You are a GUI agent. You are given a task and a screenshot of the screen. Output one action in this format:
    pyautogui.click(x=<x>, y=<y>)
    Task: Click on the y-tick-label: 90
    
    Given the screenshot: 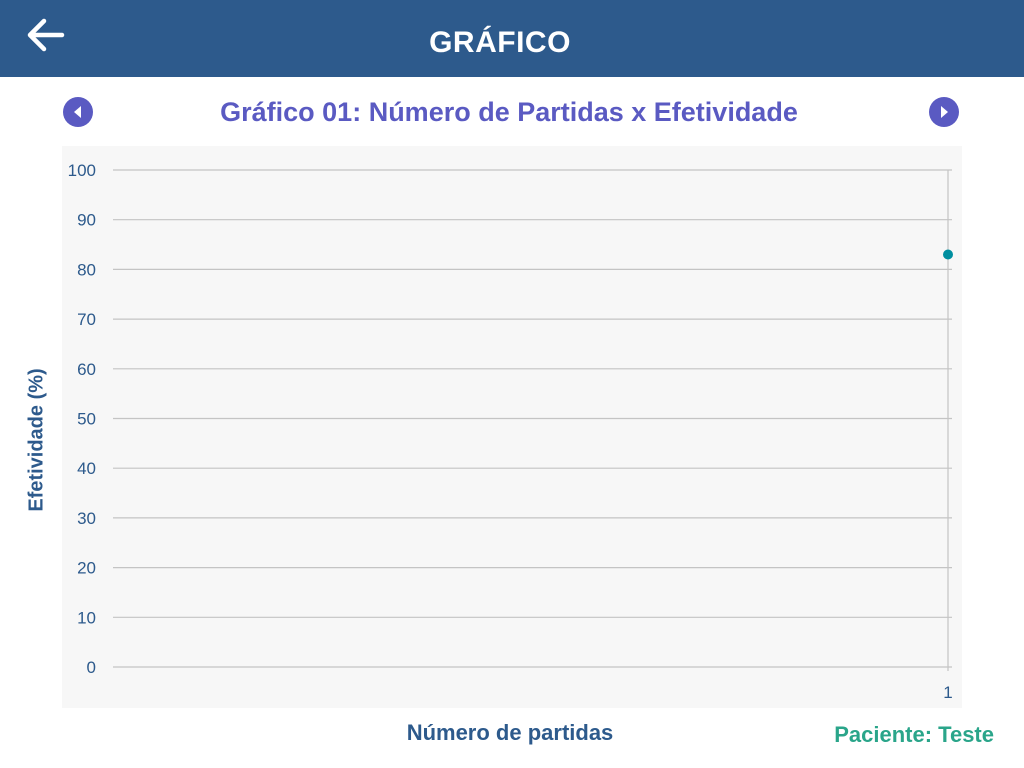 What is the action you would take?
    pyautogui.click(x=86, y=220)
    